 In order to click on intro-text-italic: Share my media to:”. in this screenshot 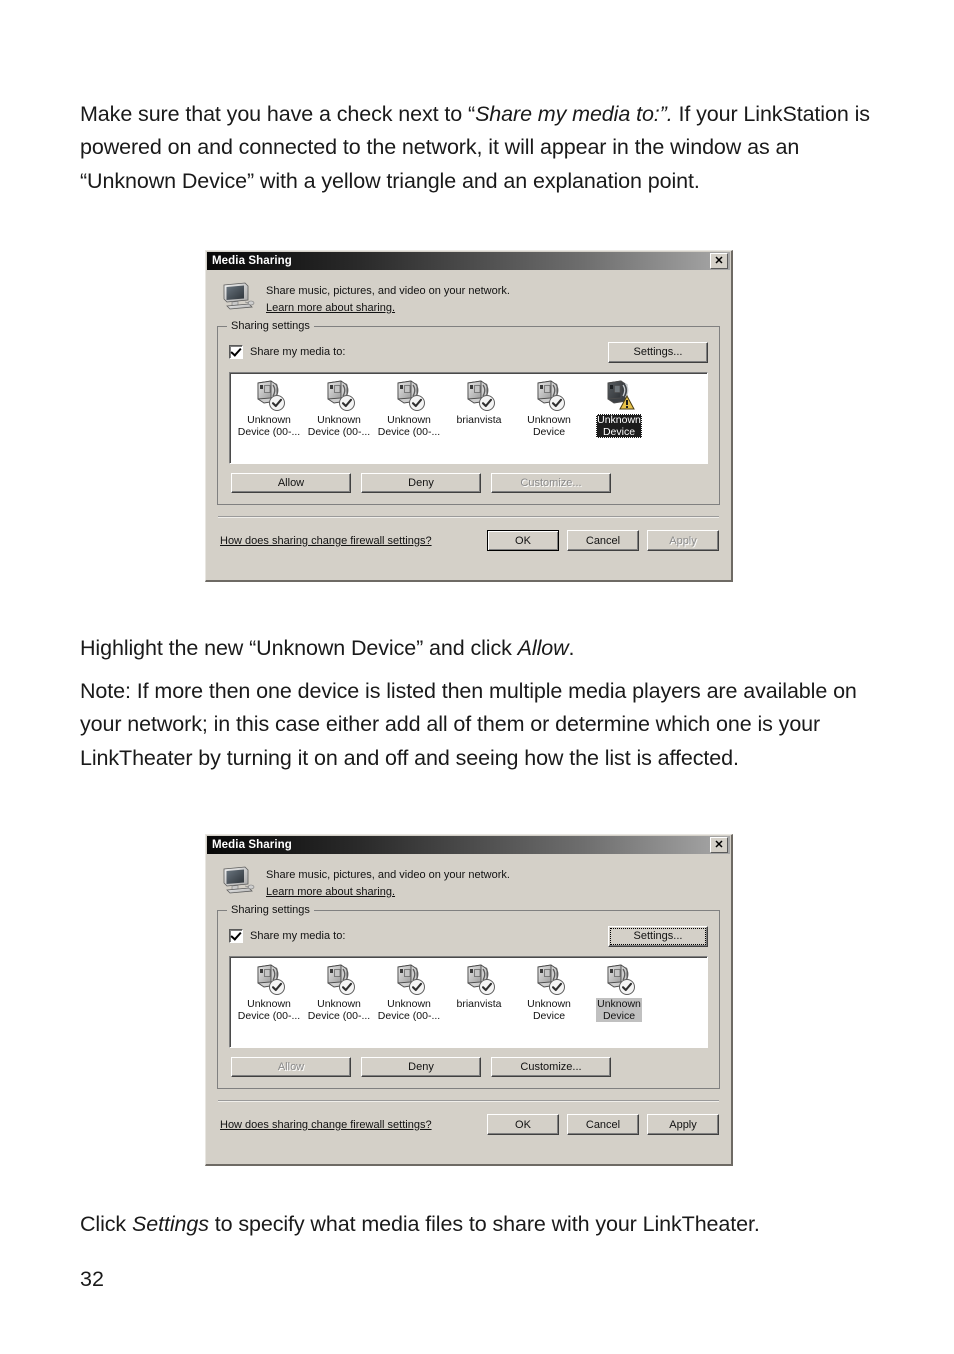, I will do `click(574, 113)`.